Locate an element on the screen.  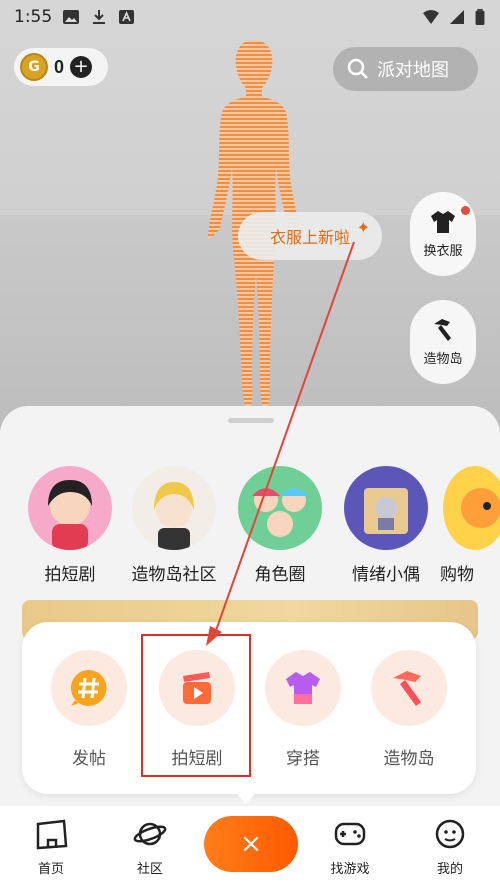
outfit-icon-circle is located at coordinates (303, 688).